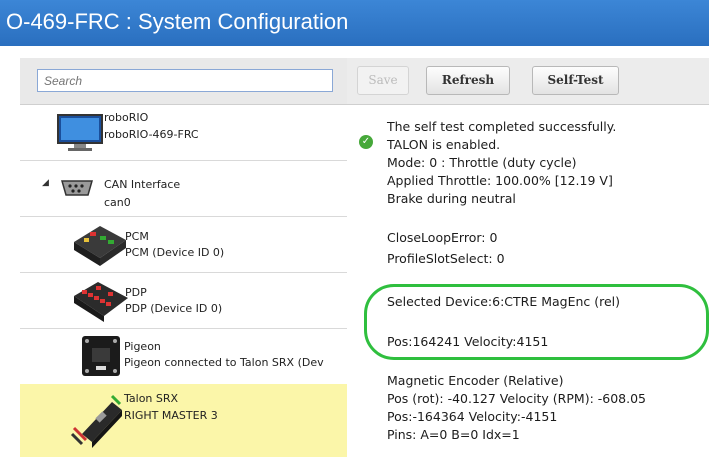 The image size is (709, 457). Describe the element at coordinates (504, 301) in the screenshot. I see `detail-line: Selected Device:6:CTRE MagEnc (rel)` at that location.